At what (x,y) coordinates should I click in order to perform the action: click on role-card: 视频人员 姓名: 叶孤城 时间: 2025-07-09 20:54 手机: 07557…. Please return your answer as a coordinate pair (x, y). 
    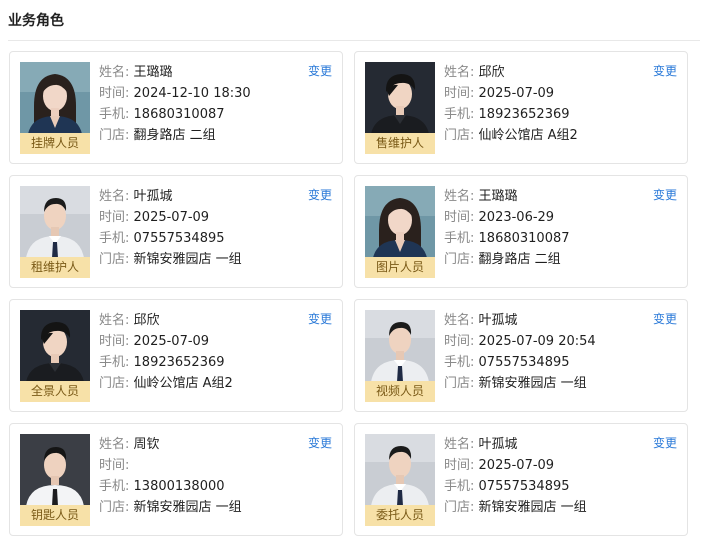
    Looking at the image, I should click on (521, 355).